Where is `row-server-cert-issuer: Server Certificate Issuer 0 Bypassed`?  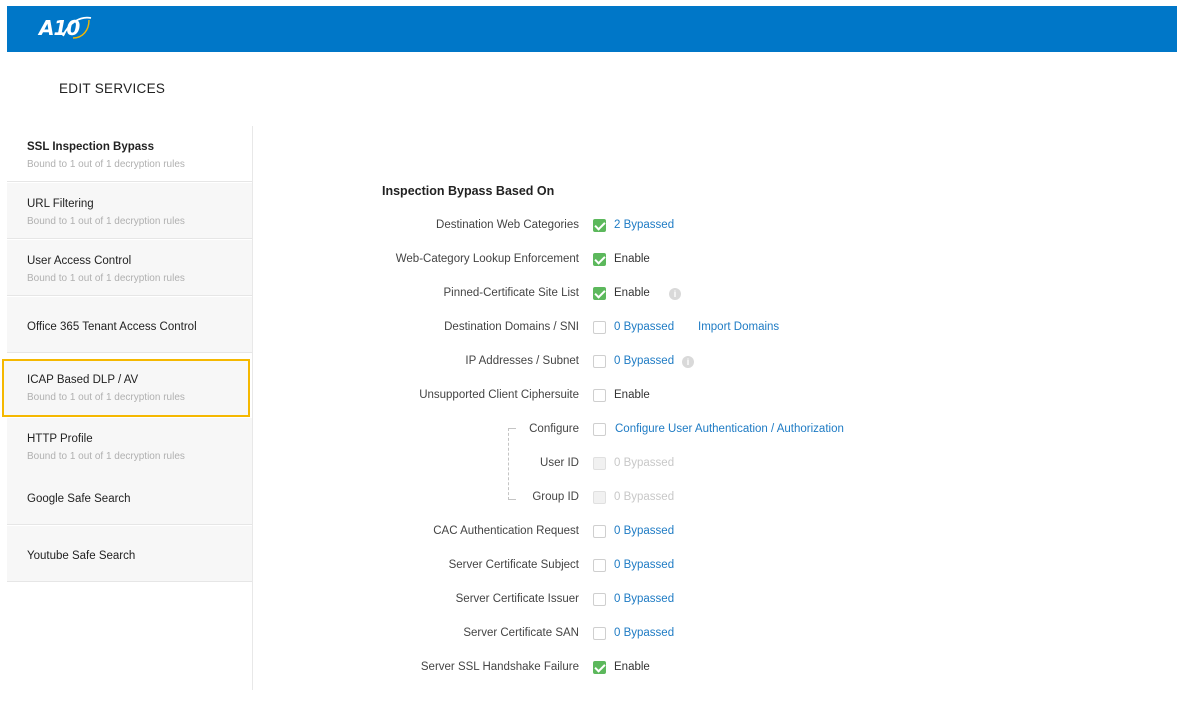 row-server-cert-issuer: Server Certificate Issuer 0 Bypassed is located at coordinates (650, 601).